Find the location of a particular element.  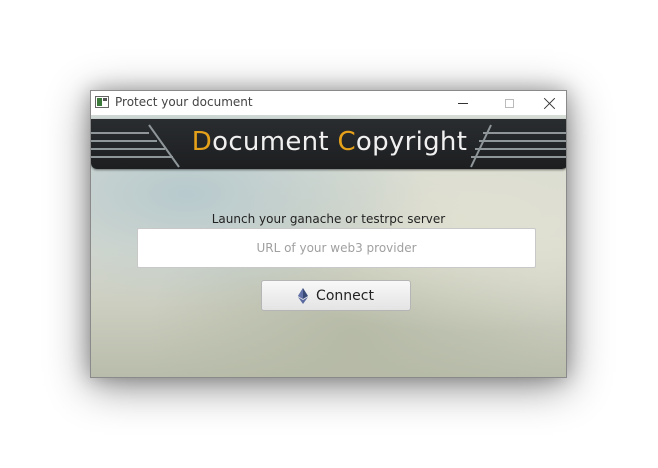

connect-button: Connect is located at coordinates (336, 295).